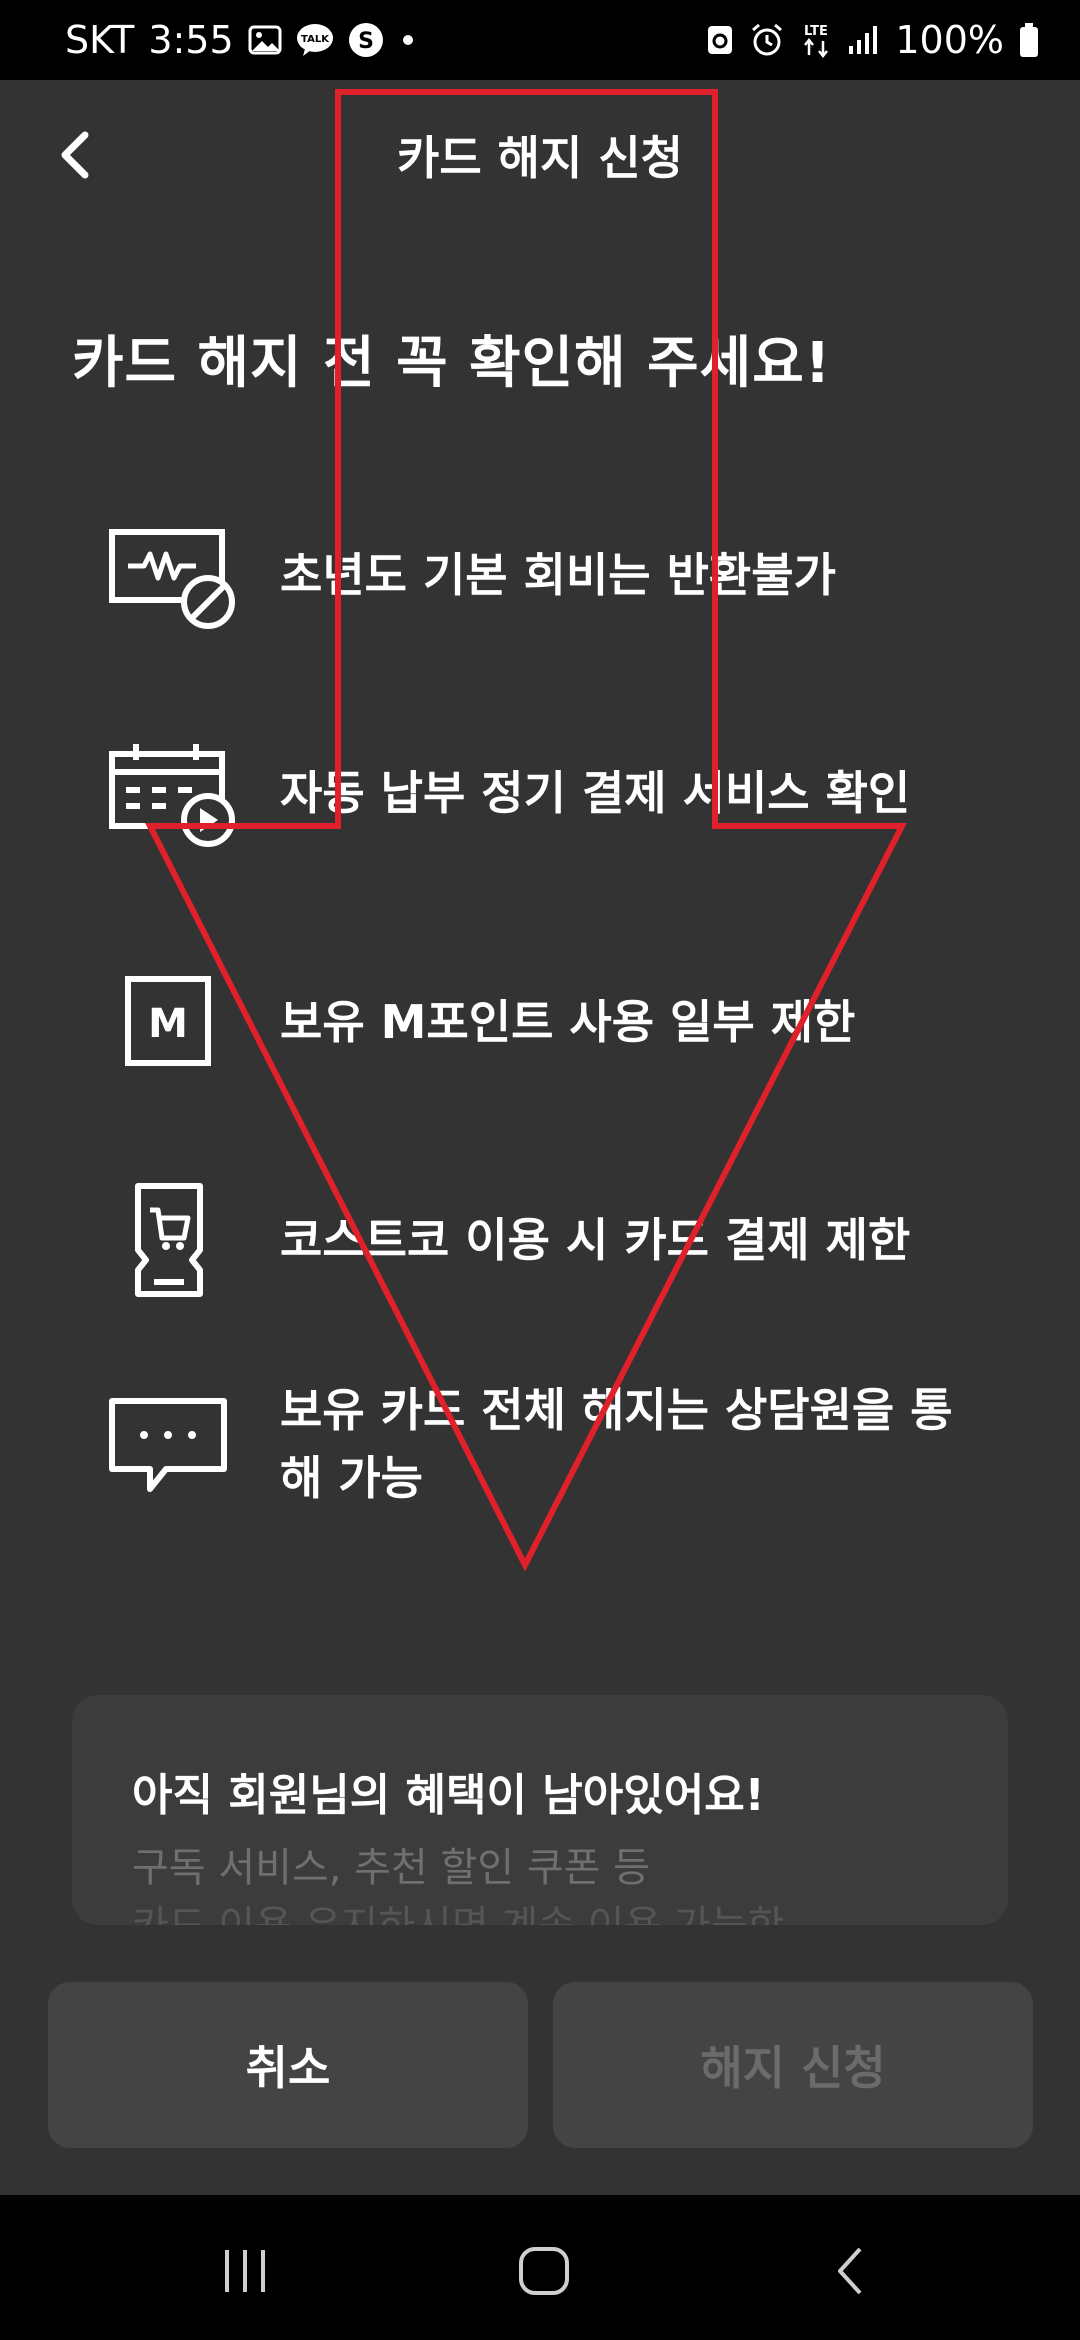  What do you see at coordinates (408, 40) in the screenshot?
I see `notification-dot-icon` at bounding box center [408, 40].